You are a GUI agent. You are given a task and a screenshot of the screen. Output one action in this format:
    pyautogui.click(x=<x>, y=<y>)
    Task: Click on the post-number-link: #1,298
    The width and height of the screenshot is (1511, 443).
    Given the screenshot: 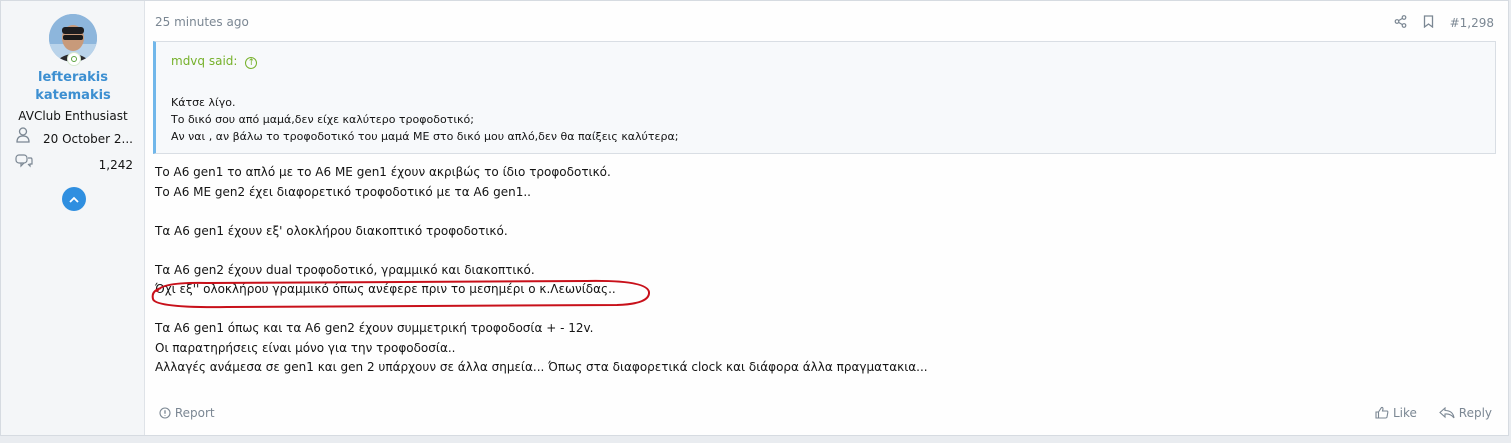 What is the action you would take?
    pyautogui.click(x=1472, y=23)
    